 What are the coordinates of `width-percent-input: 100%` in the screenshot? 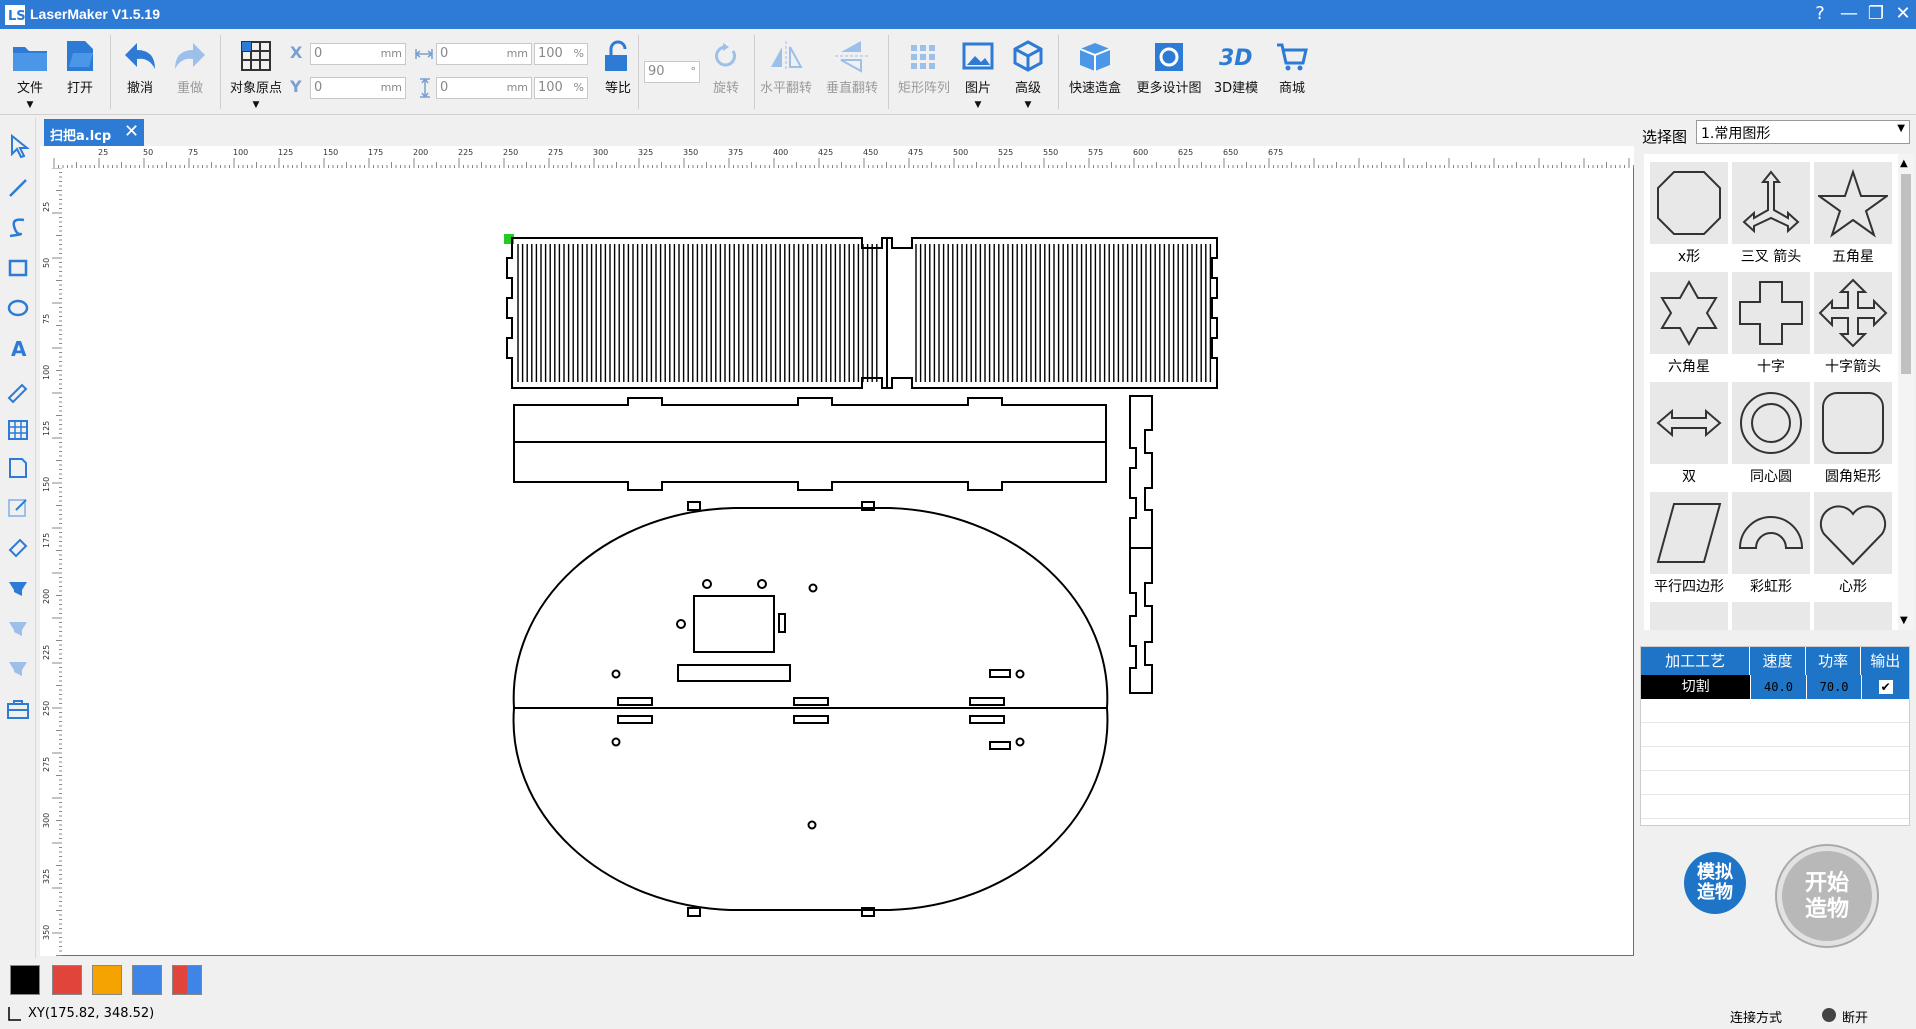 It's located at (561, 54).